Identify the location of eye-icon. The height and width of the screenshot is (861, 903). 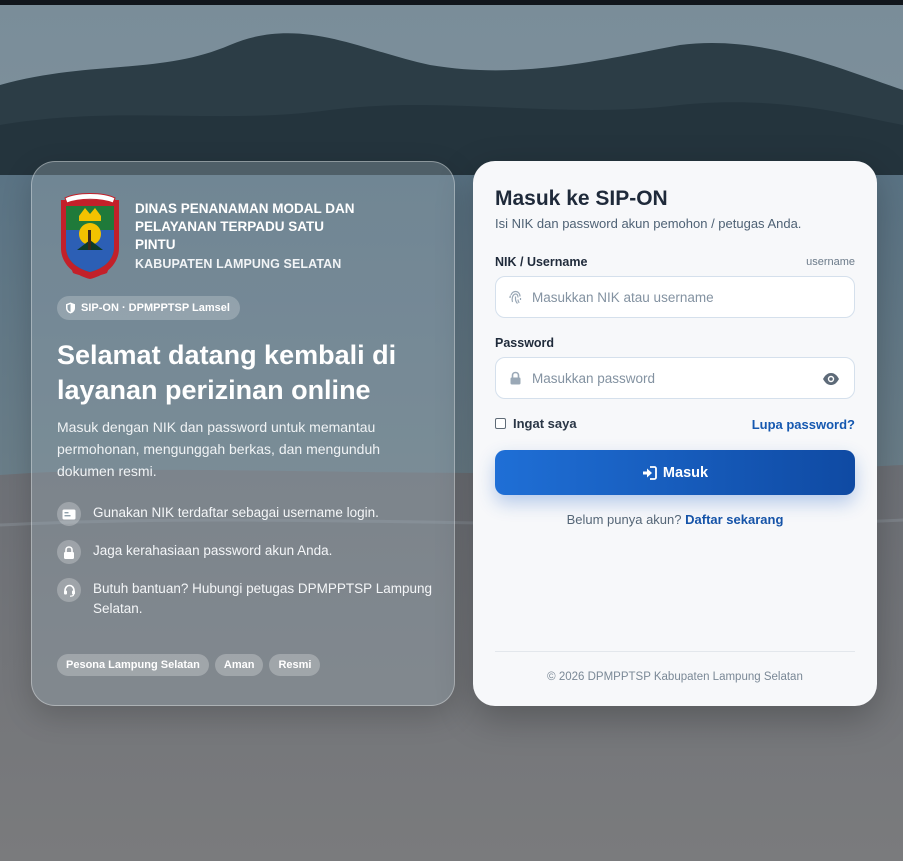
(831, 379).